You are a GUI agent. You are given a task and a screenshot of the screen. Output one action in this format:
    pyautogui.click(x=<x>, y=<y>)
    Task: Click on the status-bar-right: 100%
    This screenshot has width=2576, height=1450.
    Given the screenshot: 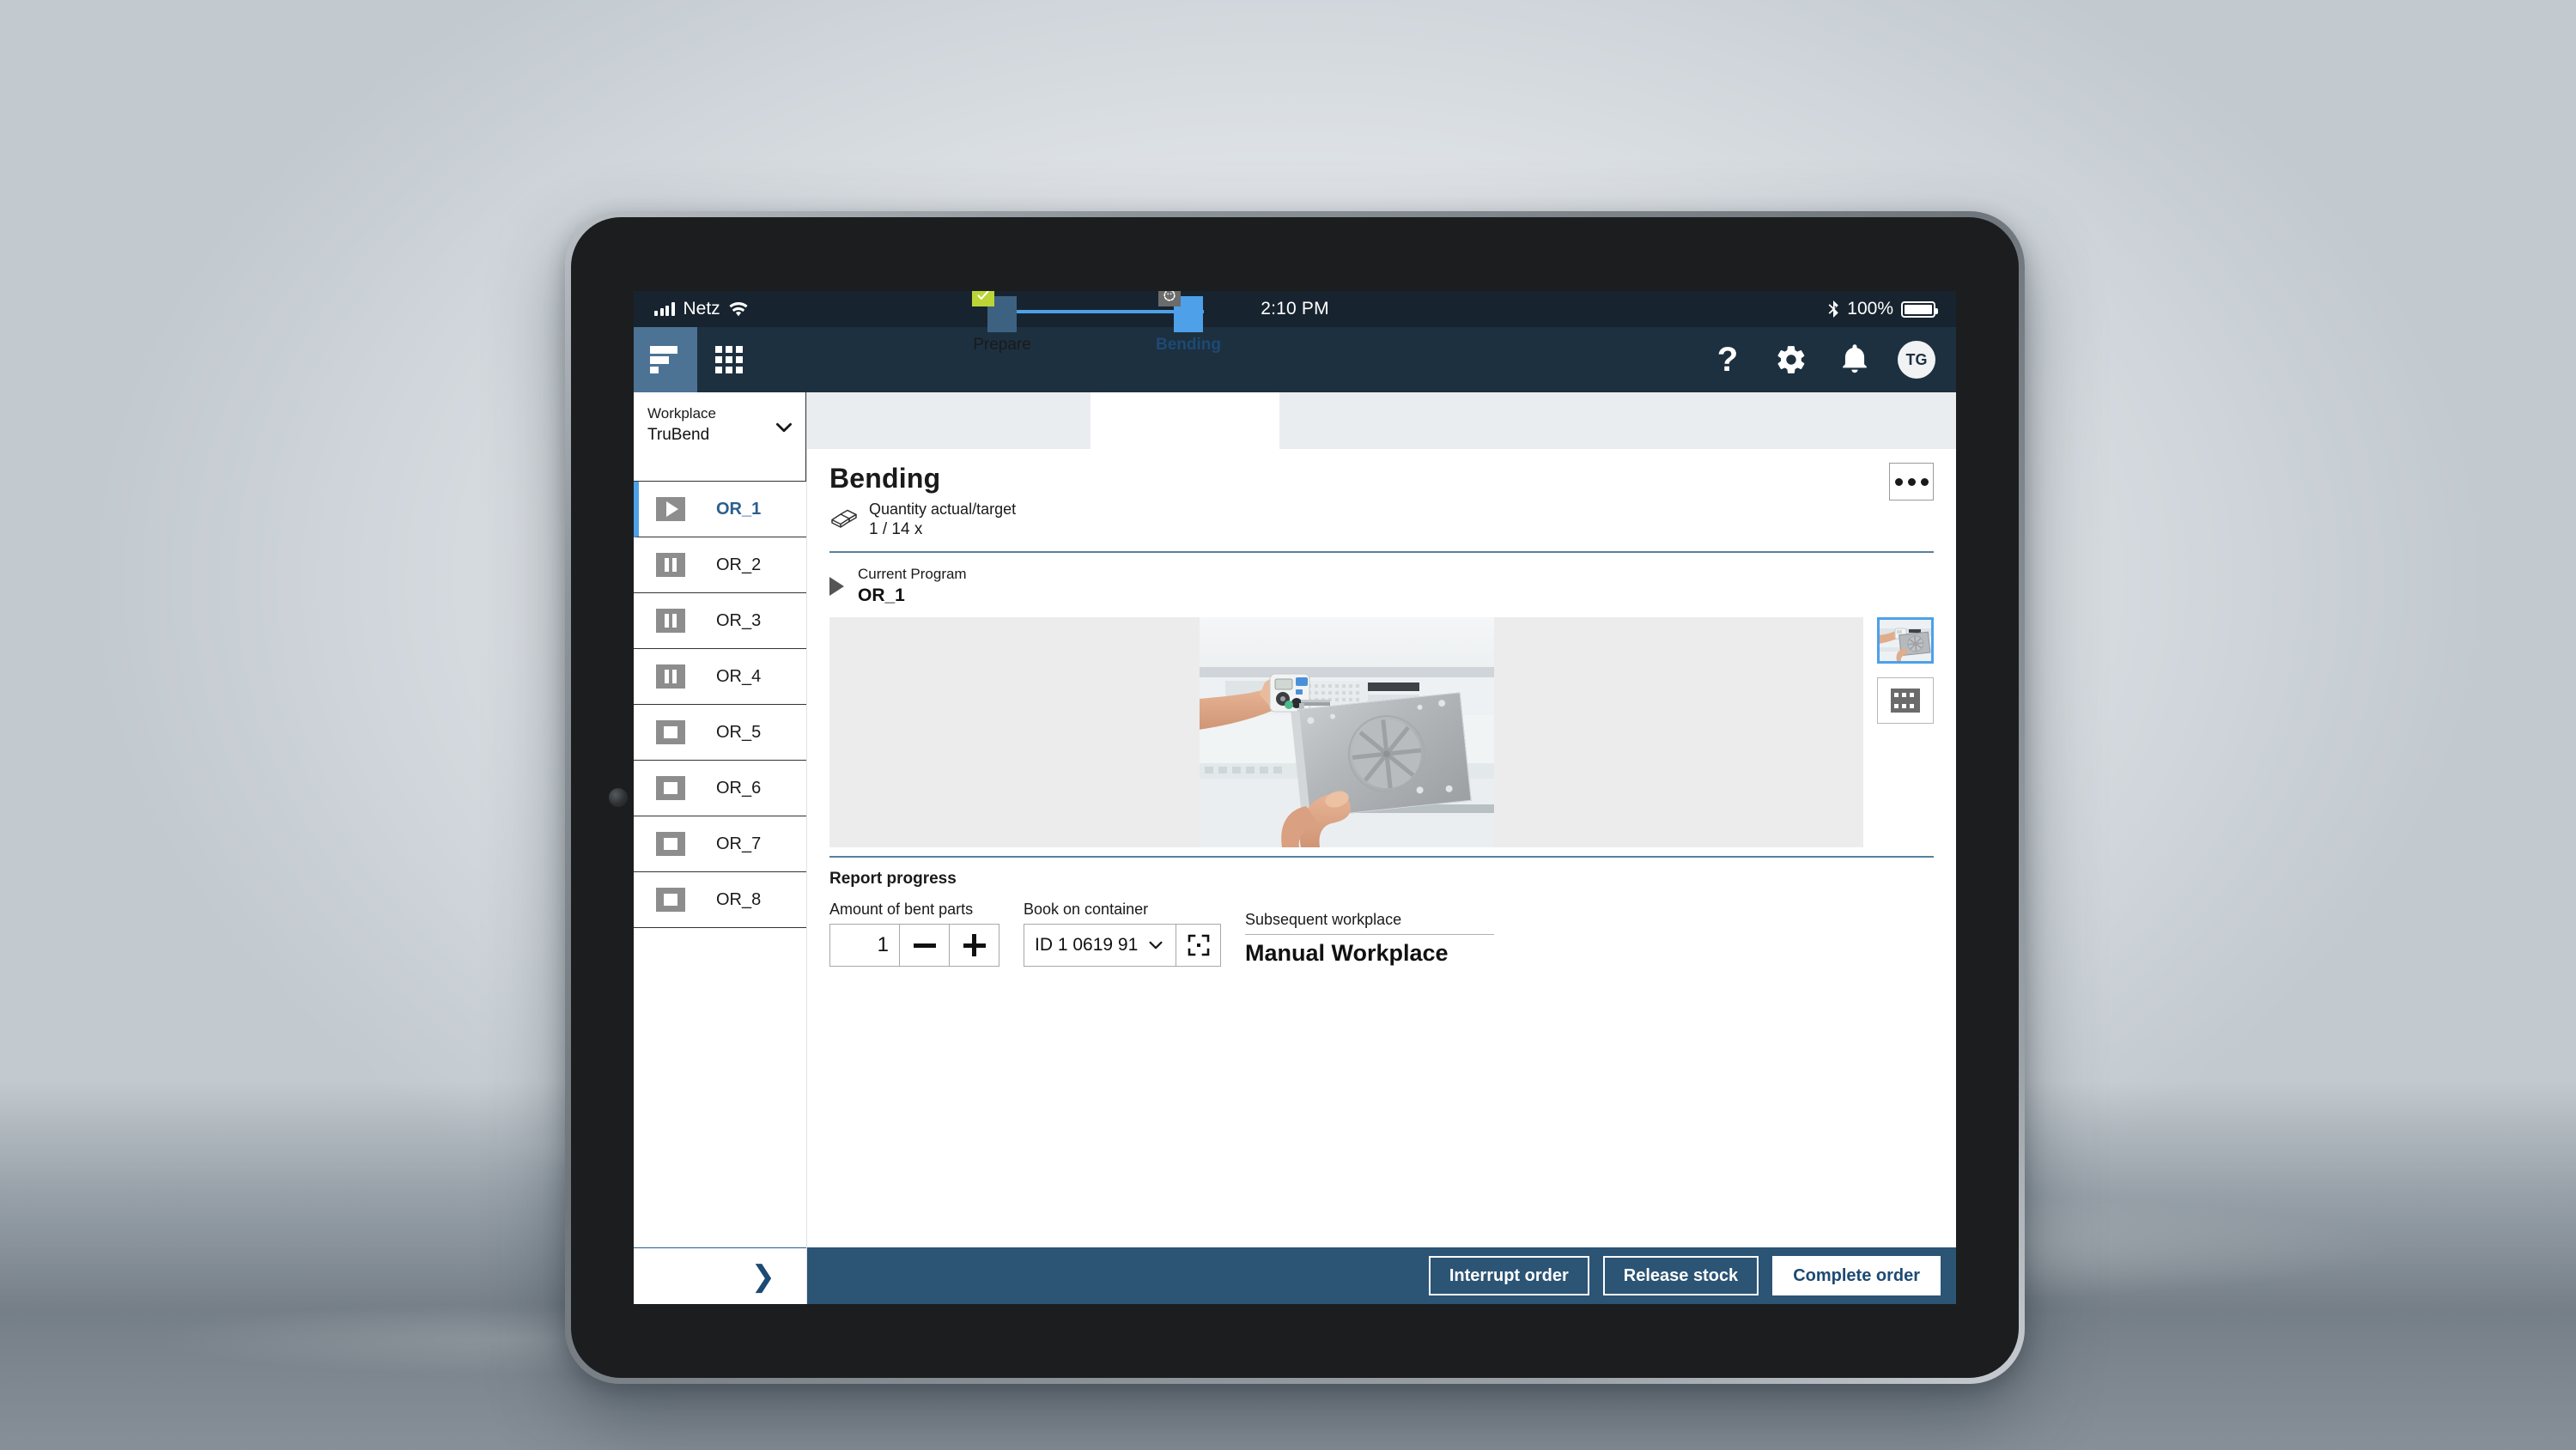 What is the action you would take?
    pyautogui.click(x=1634, y=309)
    